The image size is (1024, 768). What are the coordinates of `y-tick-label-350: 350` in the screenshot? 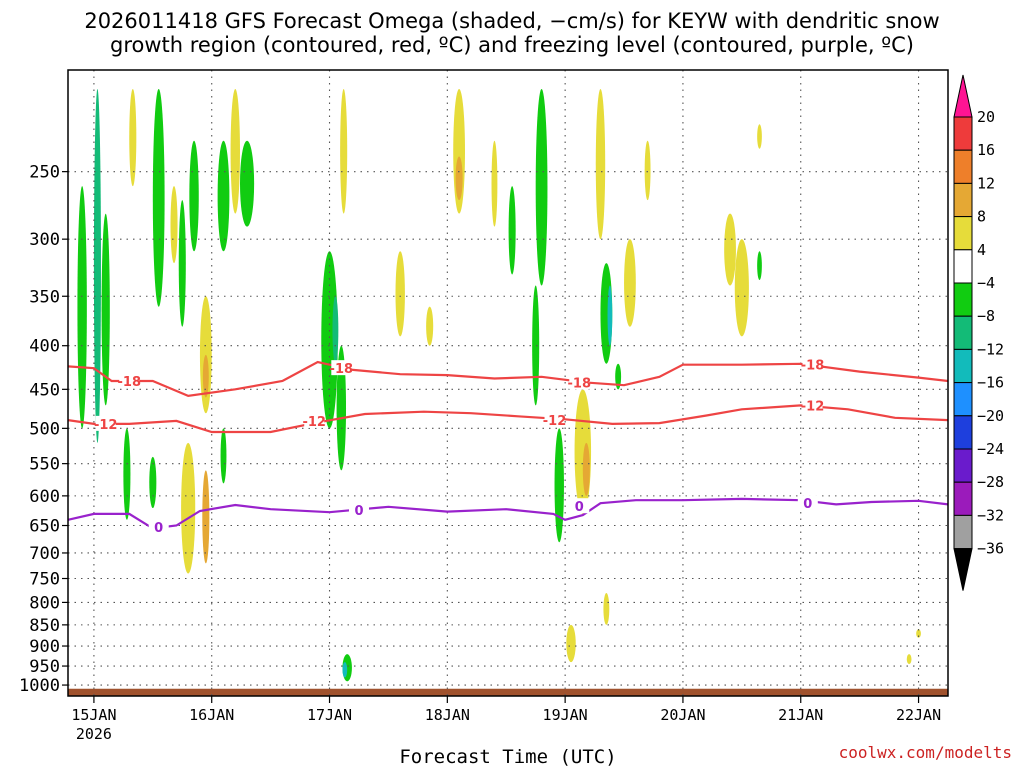 It's located at (44, 297).